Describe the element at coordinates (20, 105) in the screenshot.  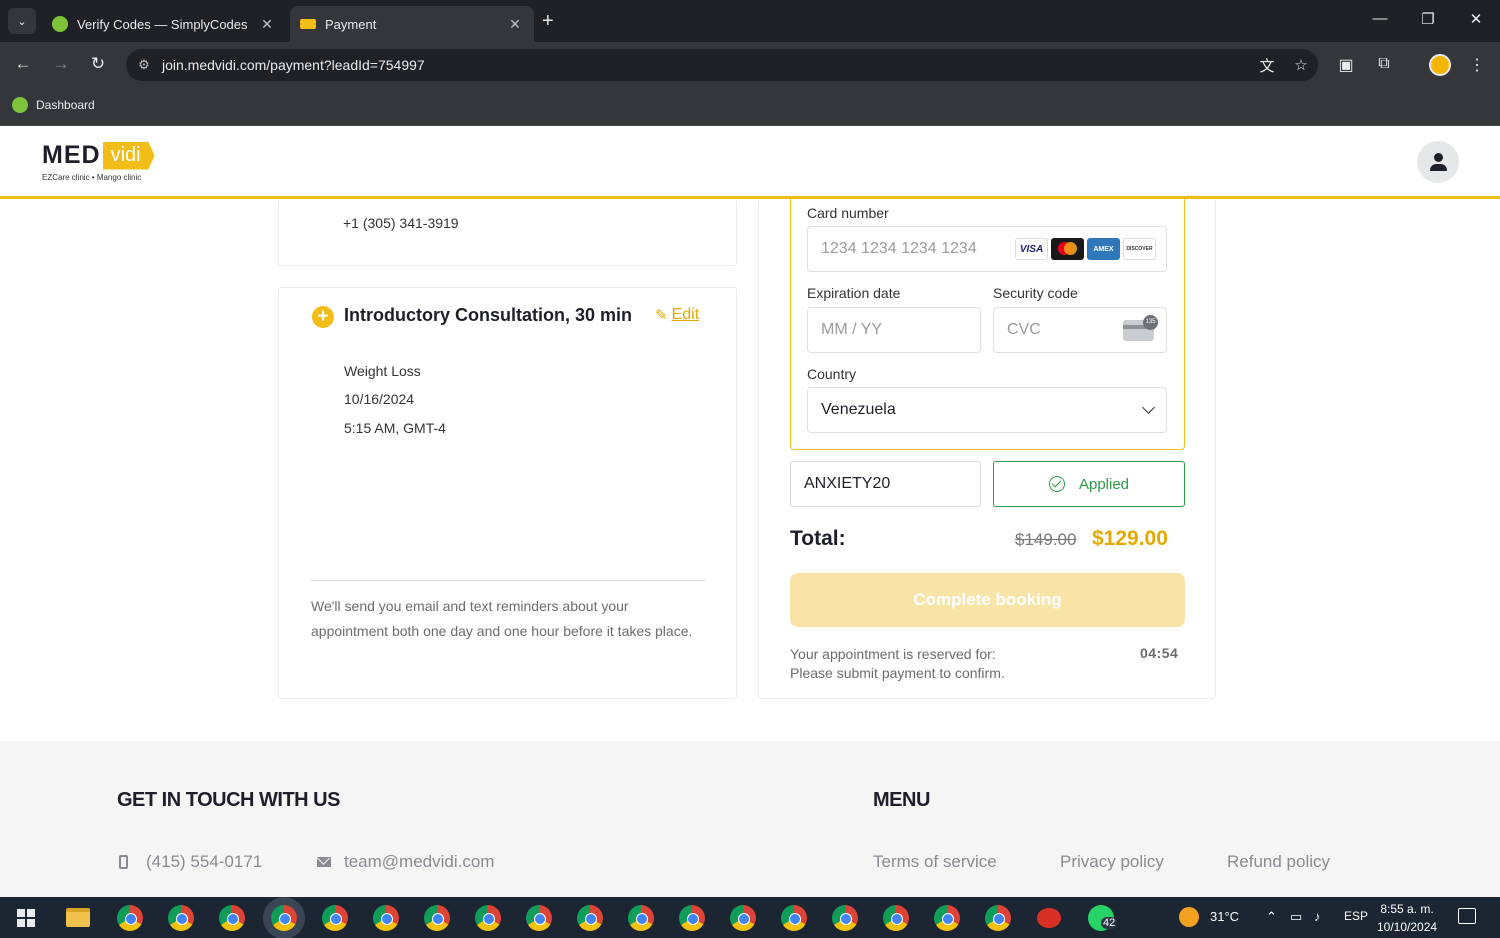
I see `dashboard-favicon-icon` at that location.